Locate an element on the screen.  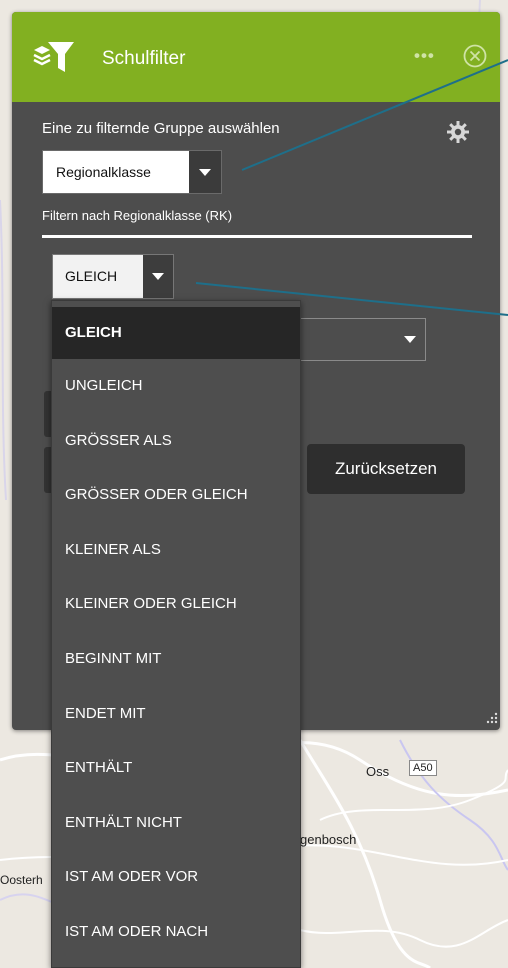
panel-header: Schulfilter ••• is located at coordinates (256, 57).